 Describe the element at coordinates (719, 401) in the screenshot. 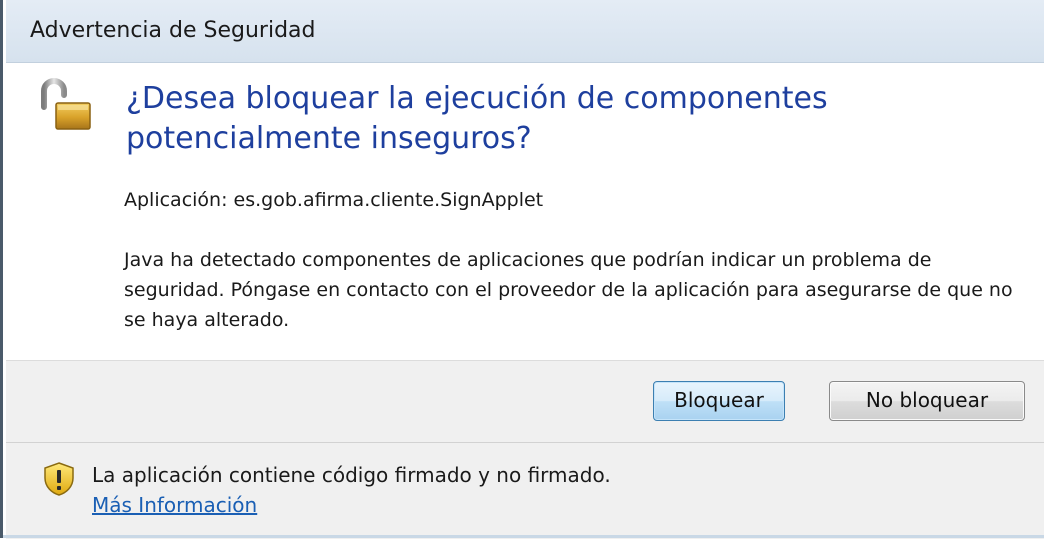

I see `block-button: Bloquear` at that location.